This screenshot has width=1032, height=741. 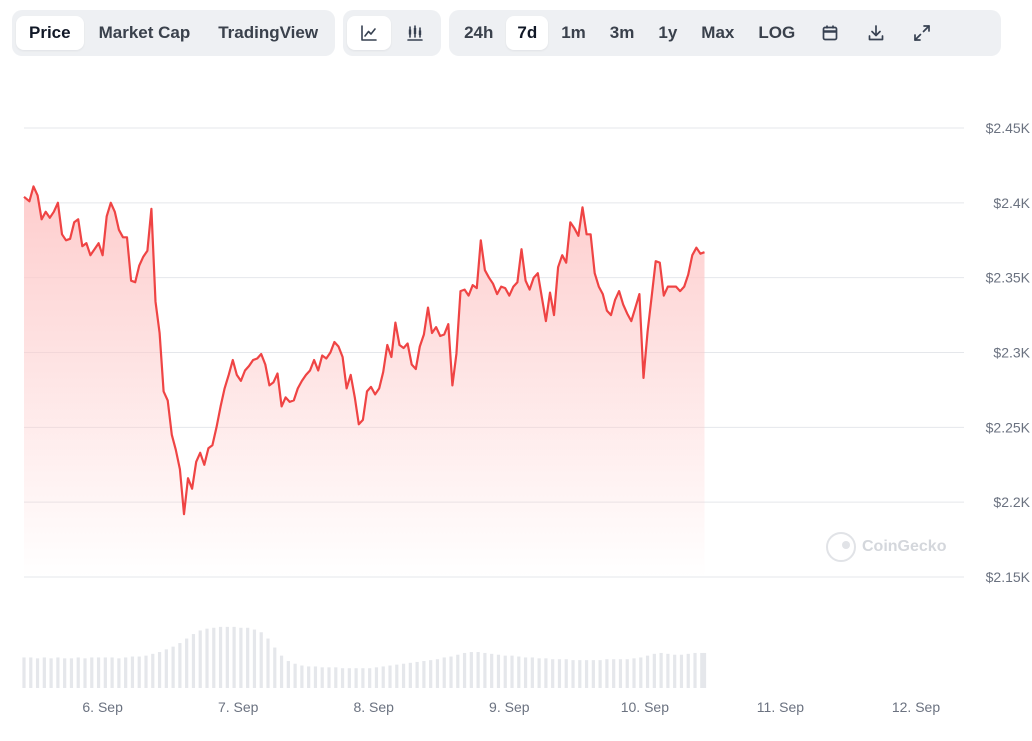 I want to click on x-tick-label: 10. Sep, so click(x=645, y=707).